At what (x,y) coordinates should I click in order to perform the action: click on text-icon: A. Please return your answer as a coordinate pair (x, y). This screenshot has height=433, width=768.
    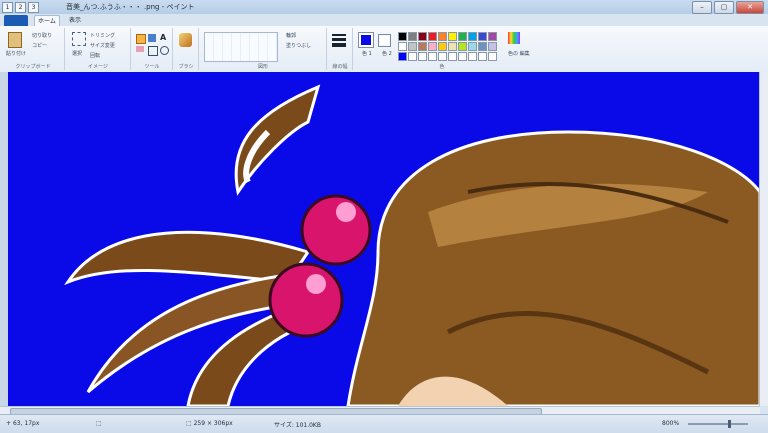
    Looking at the image, I should click on (163, 37).